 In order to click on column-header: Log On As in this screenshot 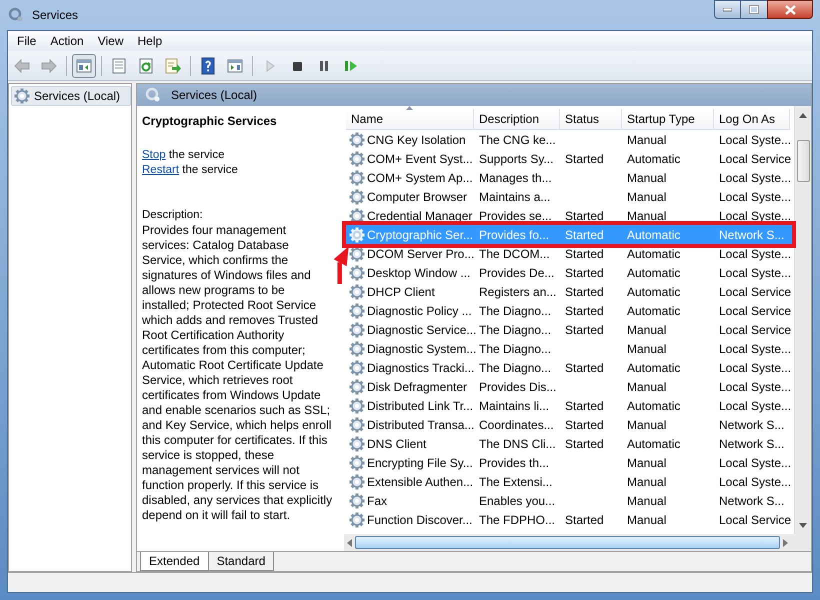, I will do `click(752, 119)`.